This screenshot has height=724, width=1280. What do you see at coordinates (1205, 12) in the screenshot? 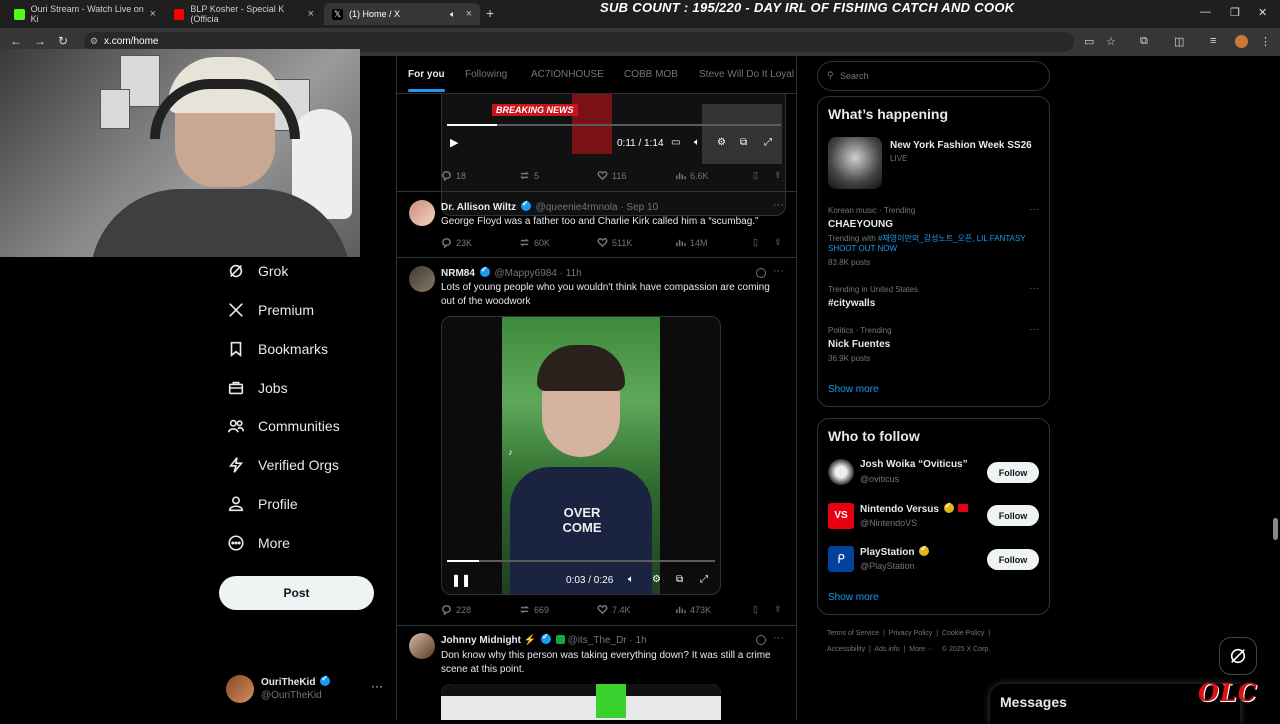
I see `minimize-icon: —` at bounding box center [1205, 12].